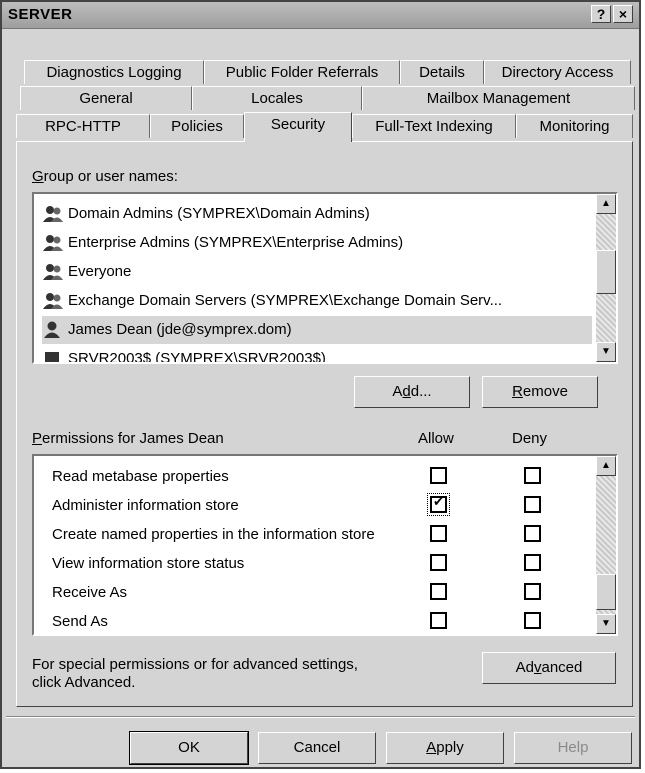 This screenshot has height=773, width=645. What do you see at coordinates (317, 353) in the screenshot?
I see `list-item: SRVR2003$ (SYMPREX\SRVR2003$)` at bounding box center [317, 353].